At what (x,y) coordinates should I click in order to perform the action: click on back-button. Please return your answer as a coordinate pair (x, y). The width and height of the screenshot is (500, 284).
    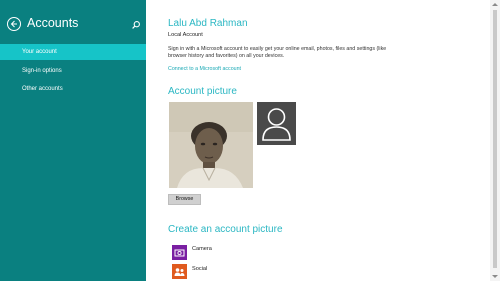
    Looking at the image, I should click on (14, 24).